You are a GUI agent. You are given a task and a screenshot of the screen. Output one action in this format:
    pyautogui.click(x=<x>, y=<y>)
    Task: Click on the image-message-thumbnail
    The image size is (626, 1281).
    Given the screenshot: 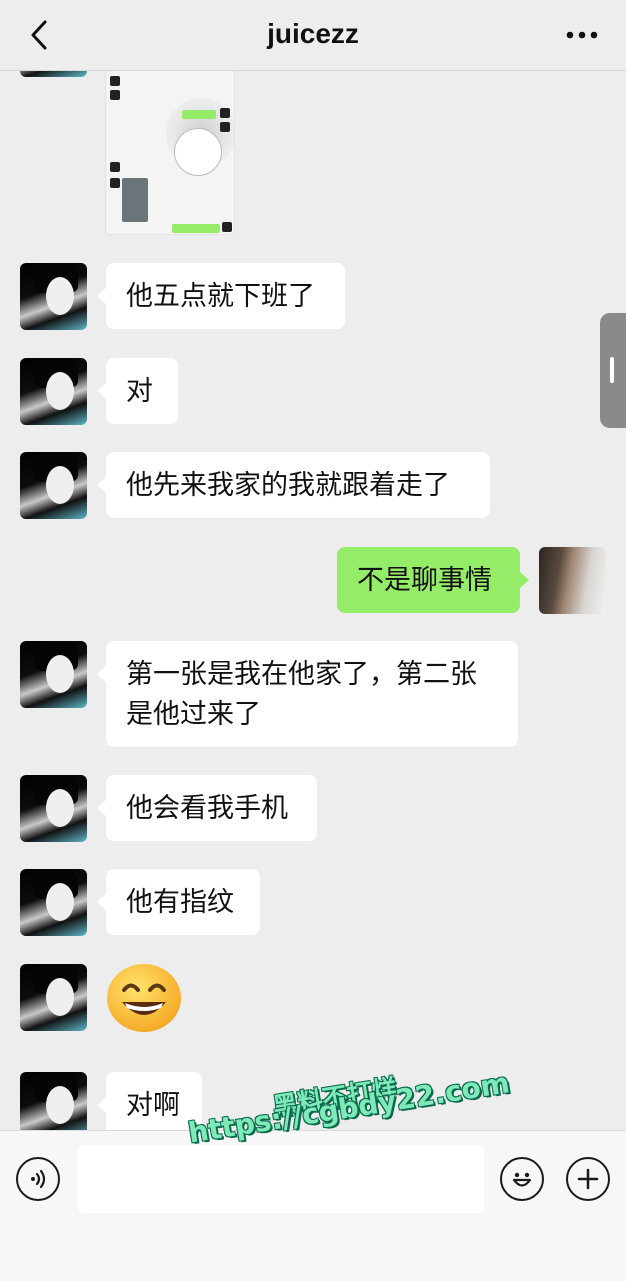 What is the action you would take?
    pyautogui.click(x=170, y=152)
    